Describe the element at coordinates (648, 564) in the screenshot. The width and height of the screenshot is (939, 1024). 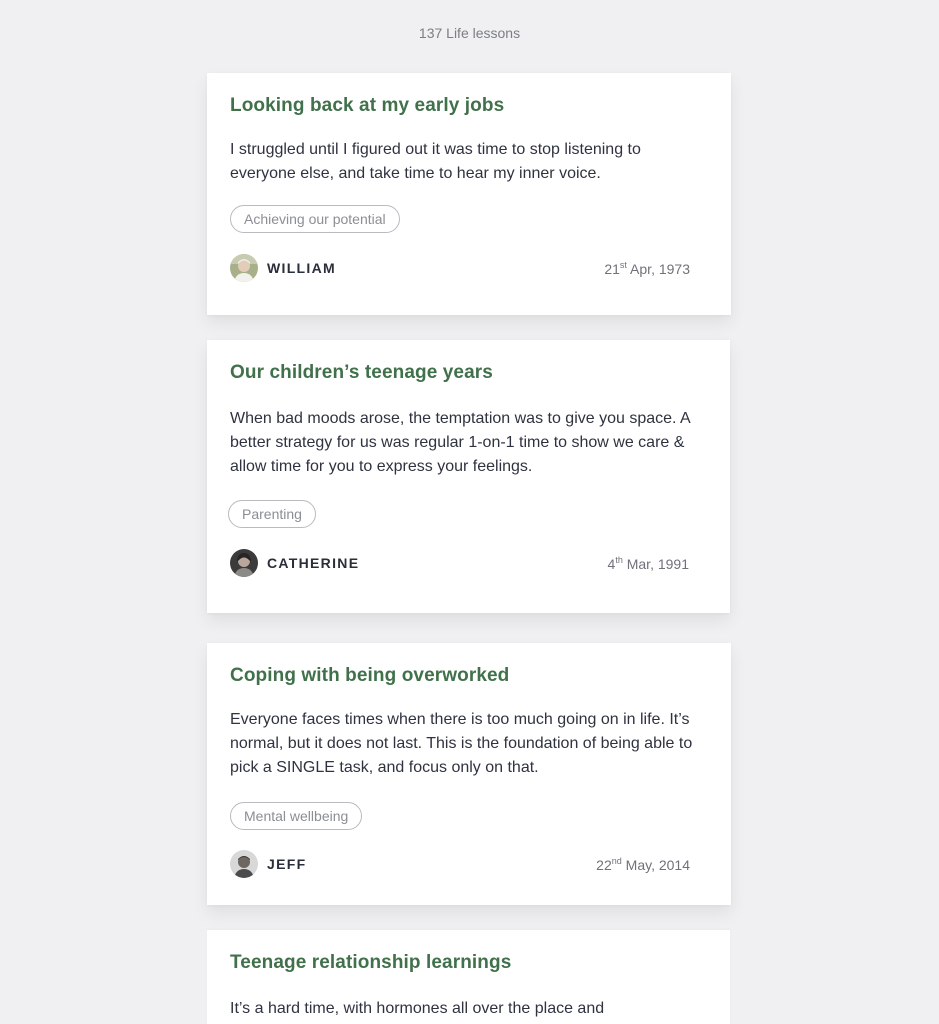
I see `lesson-date: 4th Mar, 1991` at that location.